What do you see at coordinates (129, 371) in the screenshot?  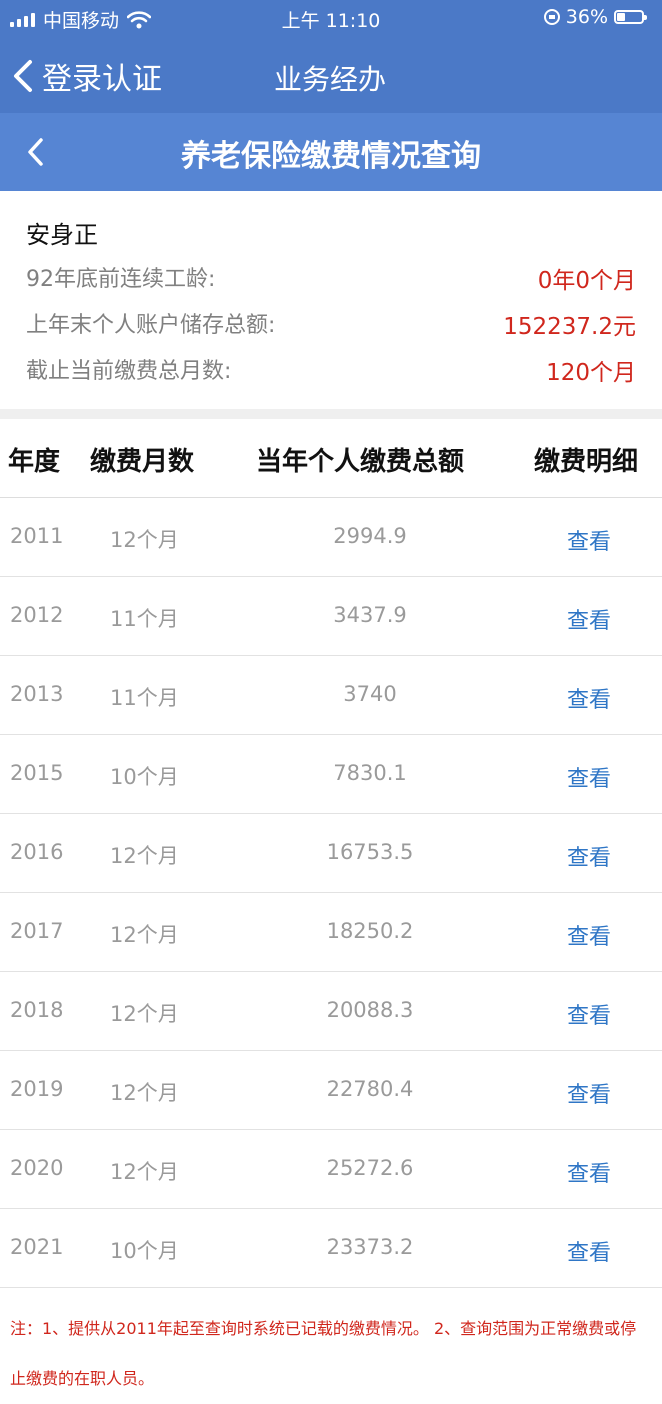 I see `info-label: 截止当前缴费总月数:` at bounding box center [129, 371].